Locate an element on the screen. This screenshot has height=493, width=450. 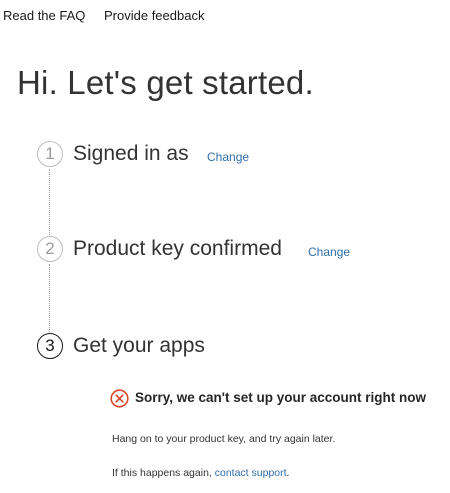
page-title: Hi. Let's get started. is located at coordinates (165, 82).